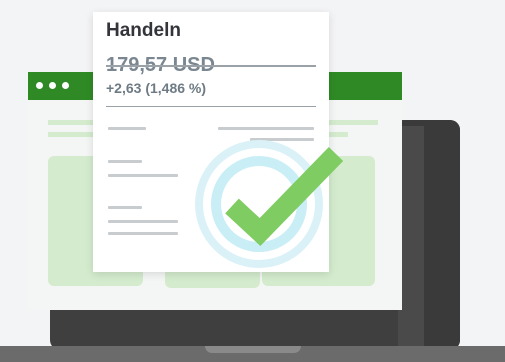  What do you see at coordinates (211, 106) in the screenshot?
I see `card-divider` at bounding box center [211, 106].